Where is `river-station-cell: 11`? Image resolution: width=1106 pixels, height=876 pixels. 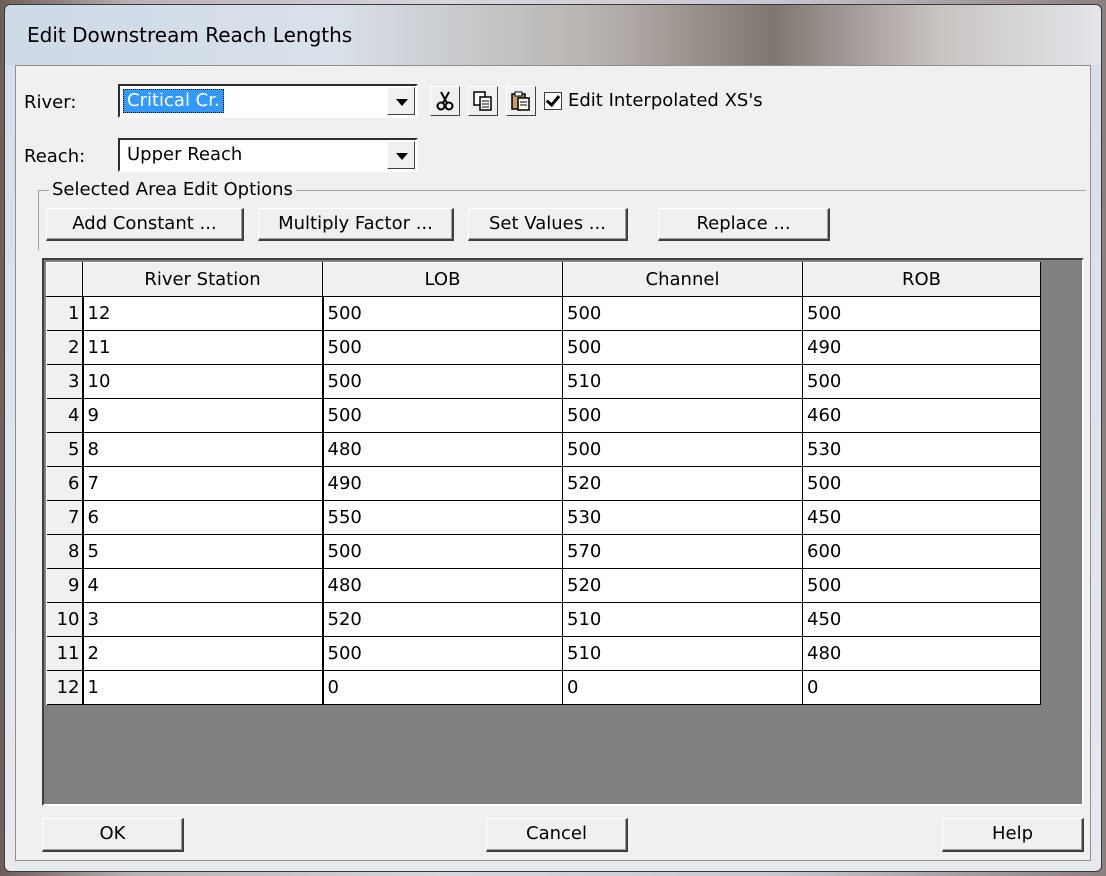 river-station-cell: 11 is located at coordinates (203, 347).